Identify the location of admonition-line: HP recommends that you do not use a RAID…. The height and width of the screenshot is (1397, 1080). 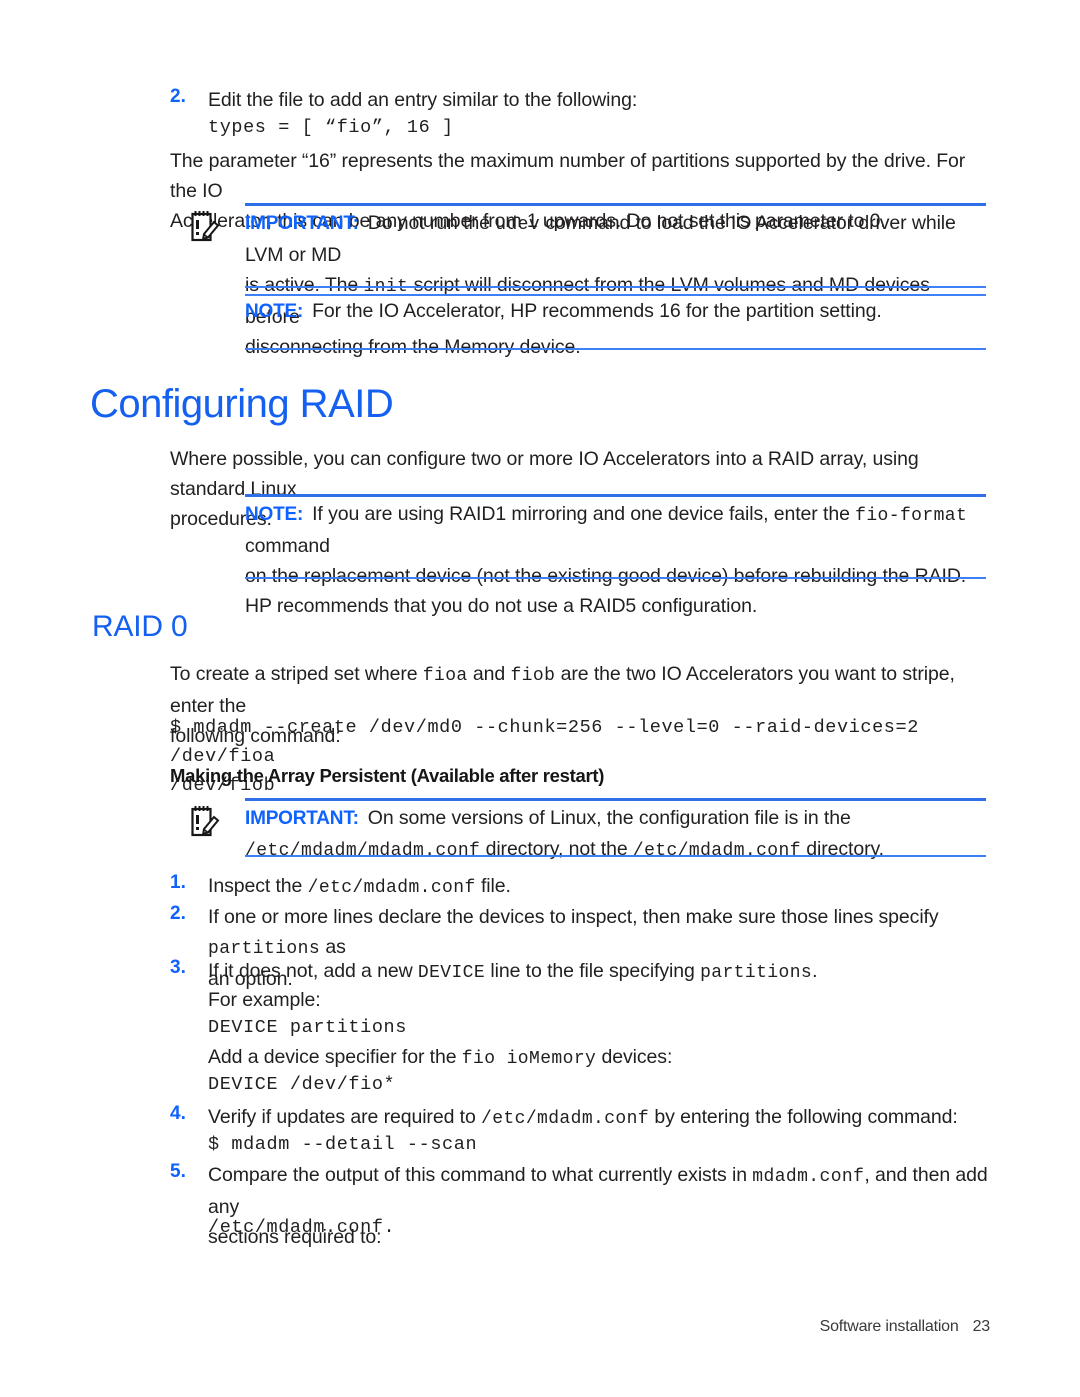
(501, 606).